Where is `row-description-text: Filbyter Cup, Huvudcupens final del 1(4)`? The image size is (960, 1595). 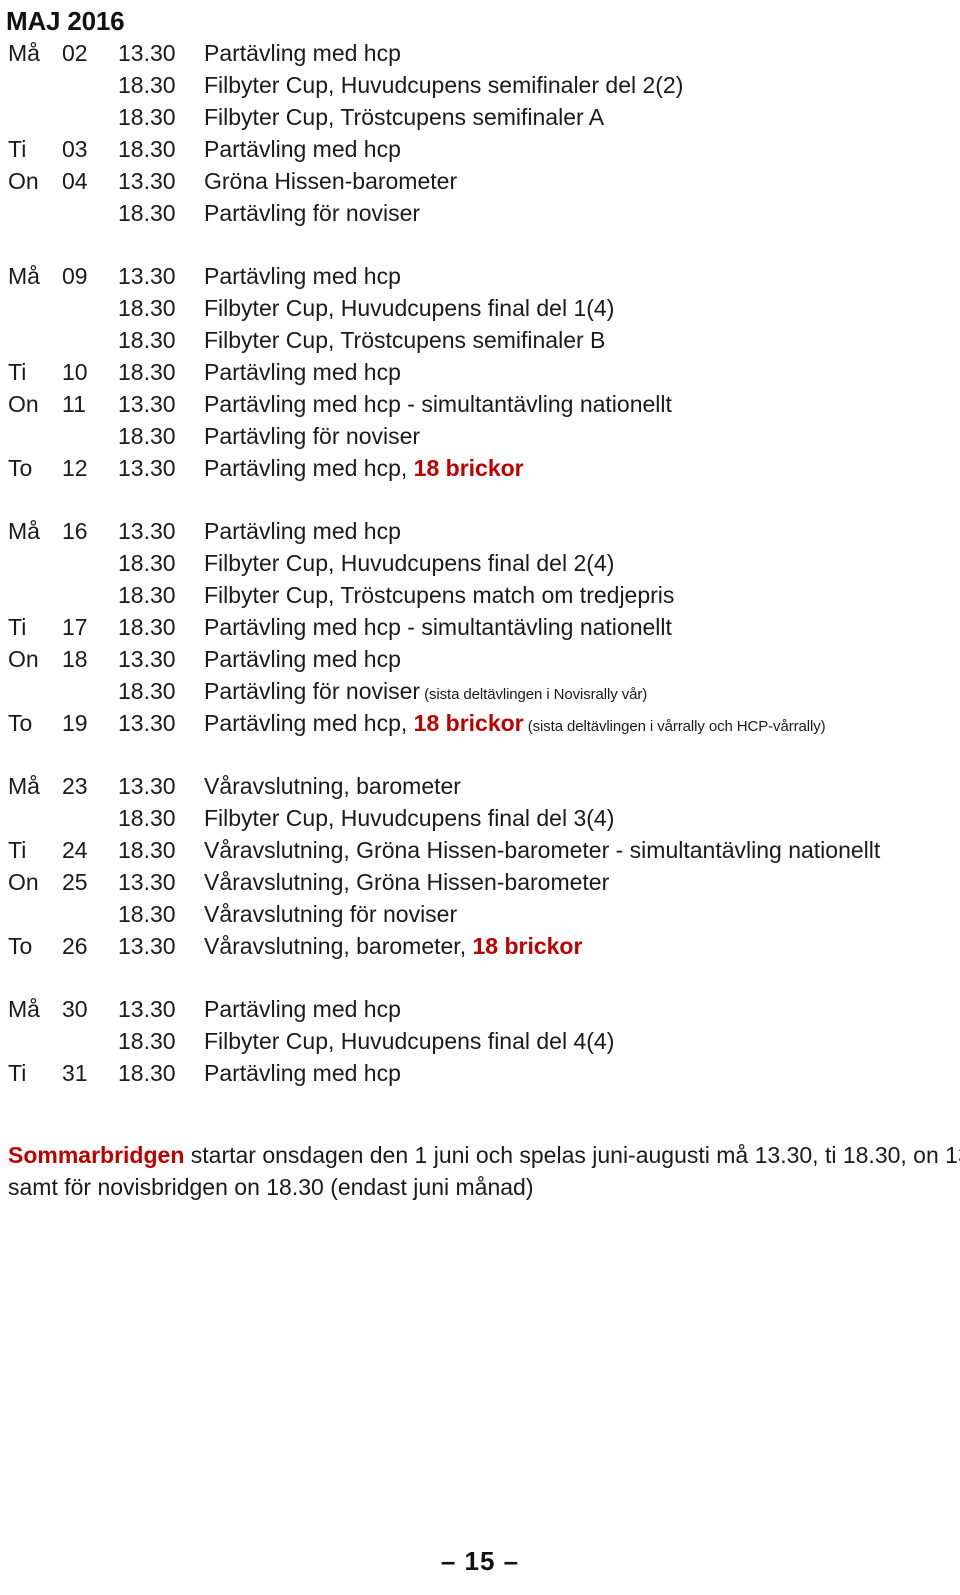 row-description-text: Filbyter Cup, Huvudcupens final del 1(4) is located at coordinates (409, 308).